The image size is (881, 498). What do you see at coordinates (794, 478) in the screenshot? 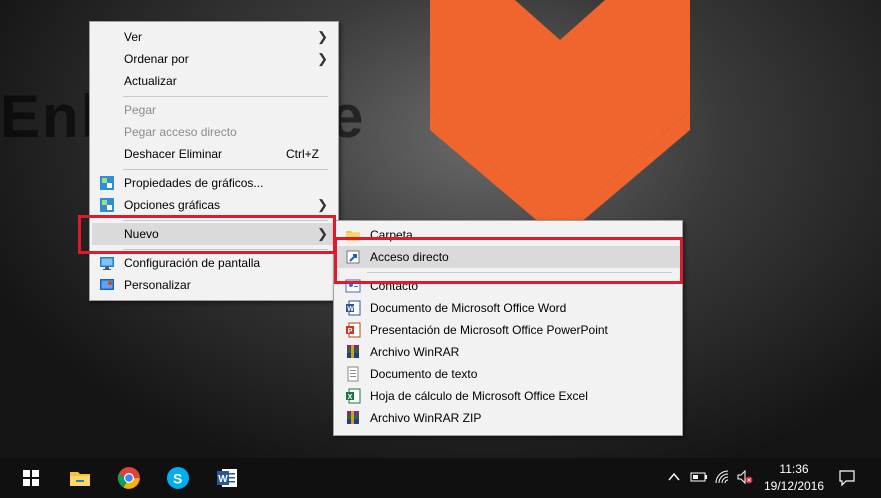
I see `system-clock: 11:36 19/12/2016` at bounding box center [794, 478].